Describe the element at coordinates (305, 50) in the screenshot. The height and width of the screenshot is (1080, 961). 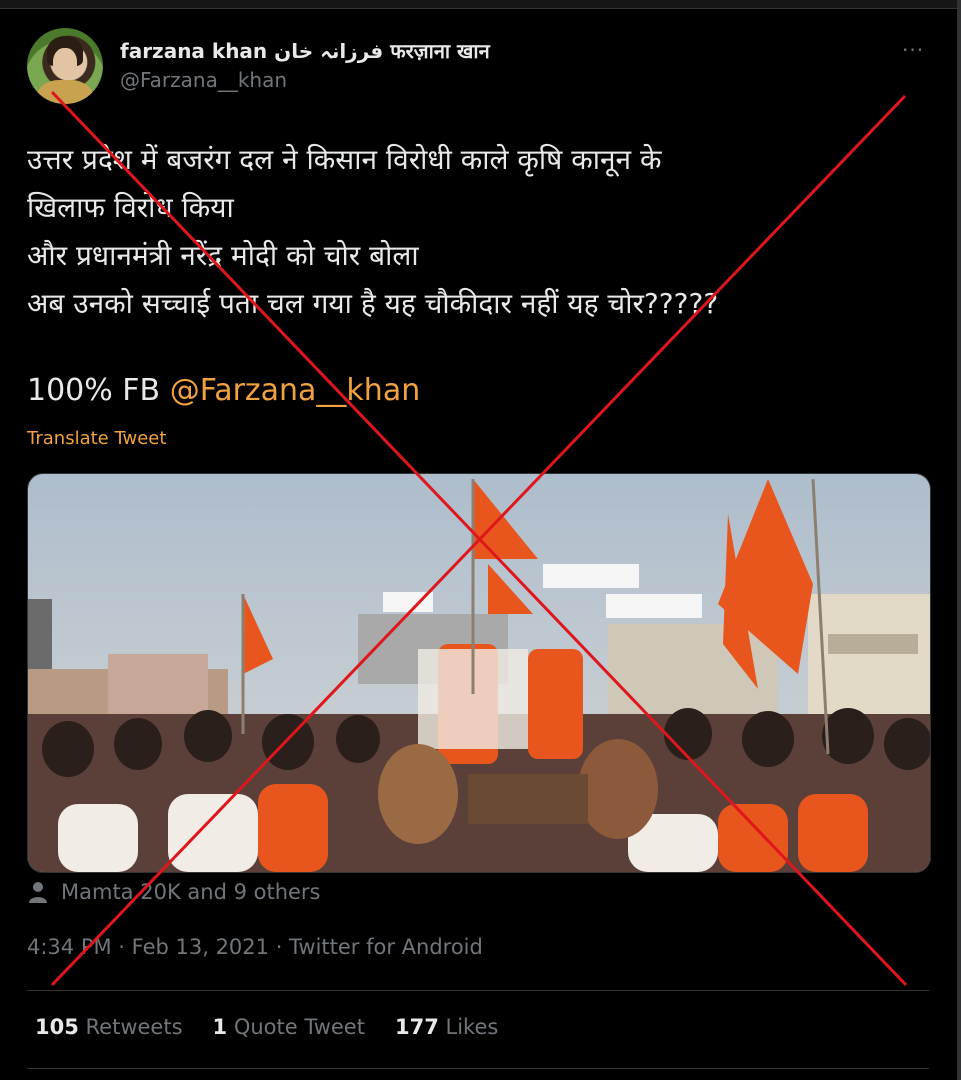
I see `display-name: farzana khan فرزانہ خان फरज़ाना खान` at that location.